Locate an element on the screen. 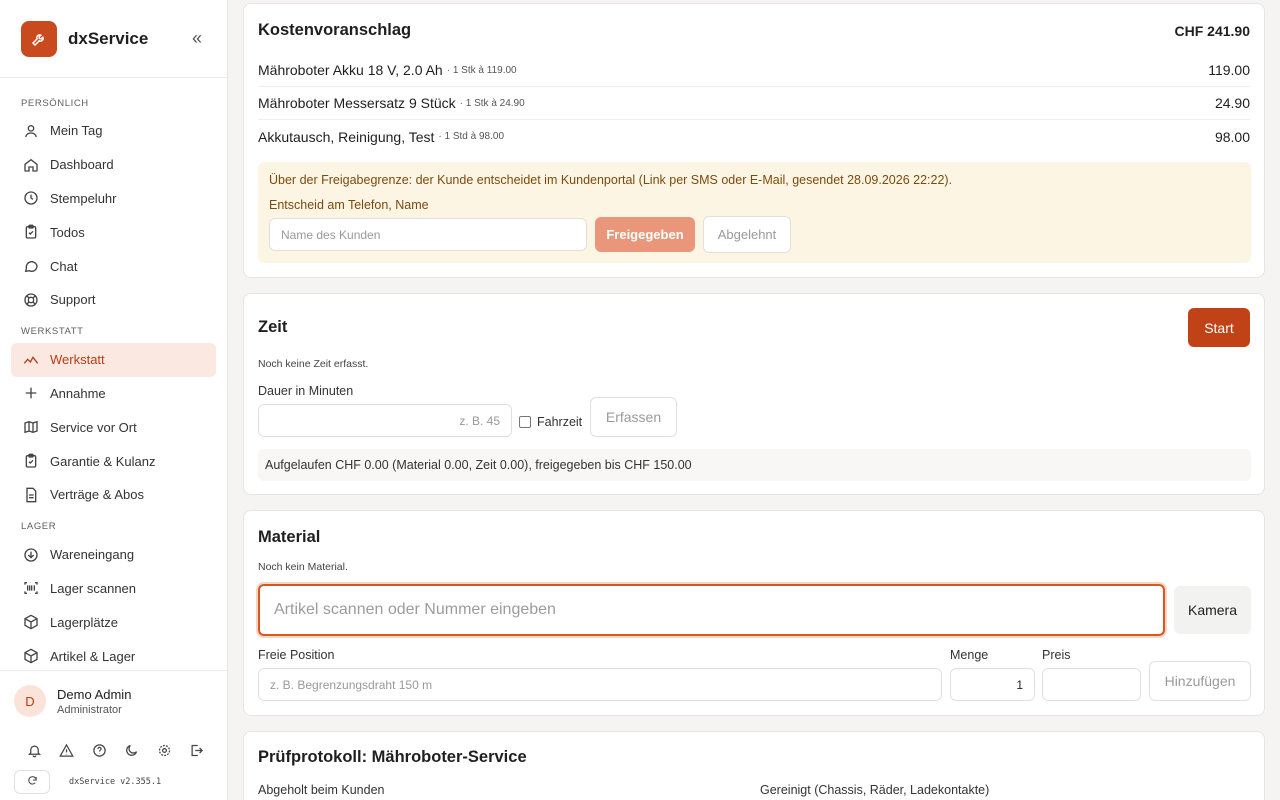  duration-input: z. B. 45 is located at coordinates (385, 420).